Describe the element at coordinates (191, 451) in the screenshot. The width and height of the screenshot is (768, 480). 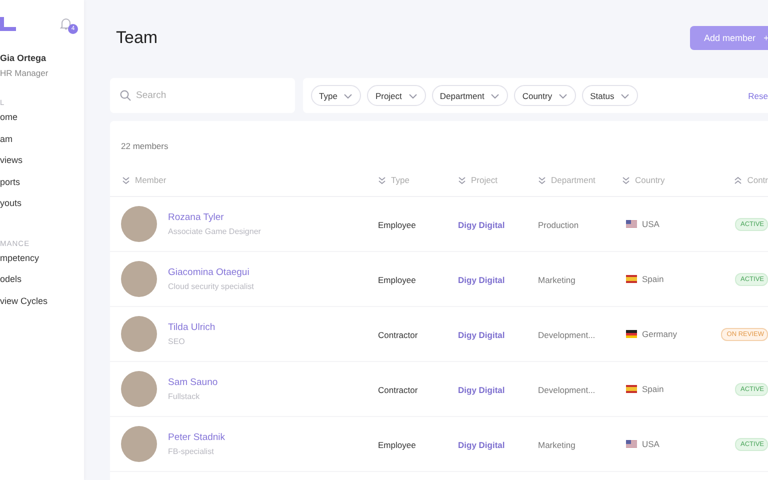
I see `member-role: FB-specialist` at that location.